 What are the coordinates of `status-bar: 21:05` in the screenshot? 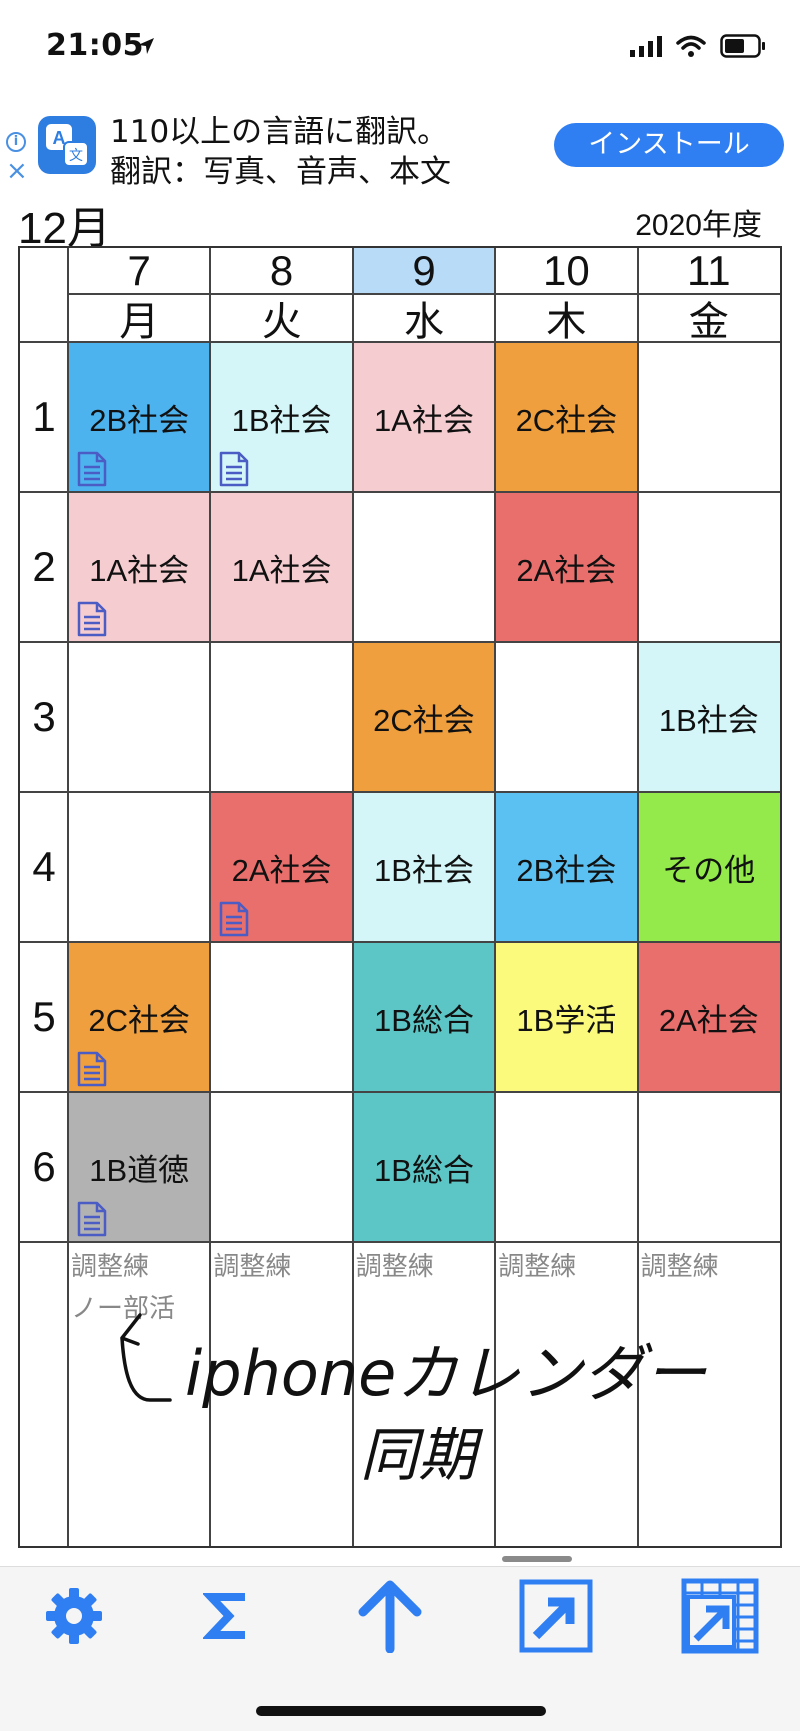 It's located at (400, 50).